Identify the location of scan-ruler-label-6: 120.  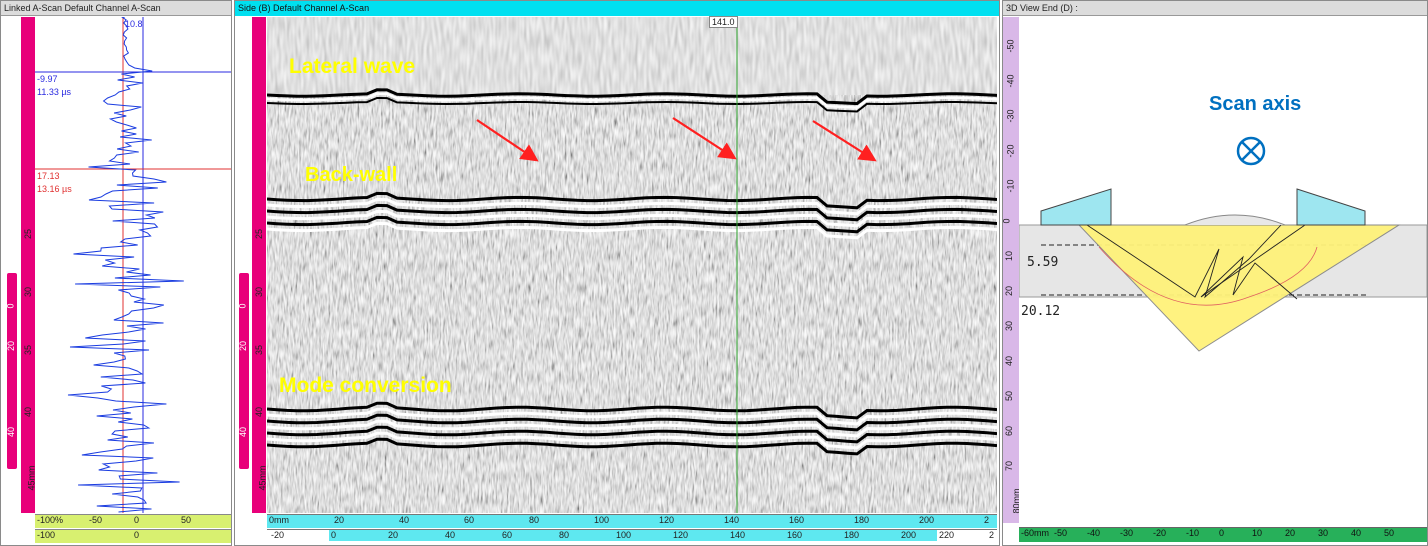
(667, 520).